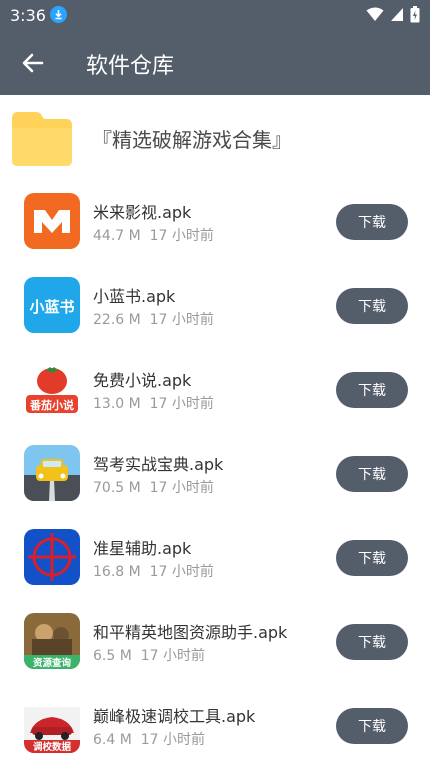 Image resolution: width=430 pixels, height=764 pixels. I want to click on list-item: 资源查询 和平精英地图资源助手.apk 6.5 M 17 小时前 下载, so click(215, 642).